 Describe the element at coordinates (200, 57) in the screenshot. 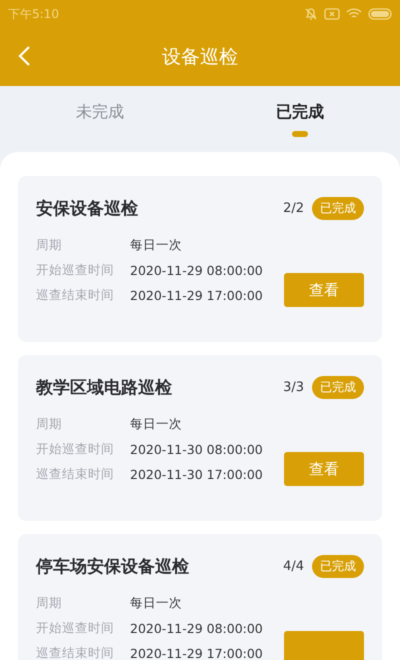

I see `page-title: 设备巡检` at that location.